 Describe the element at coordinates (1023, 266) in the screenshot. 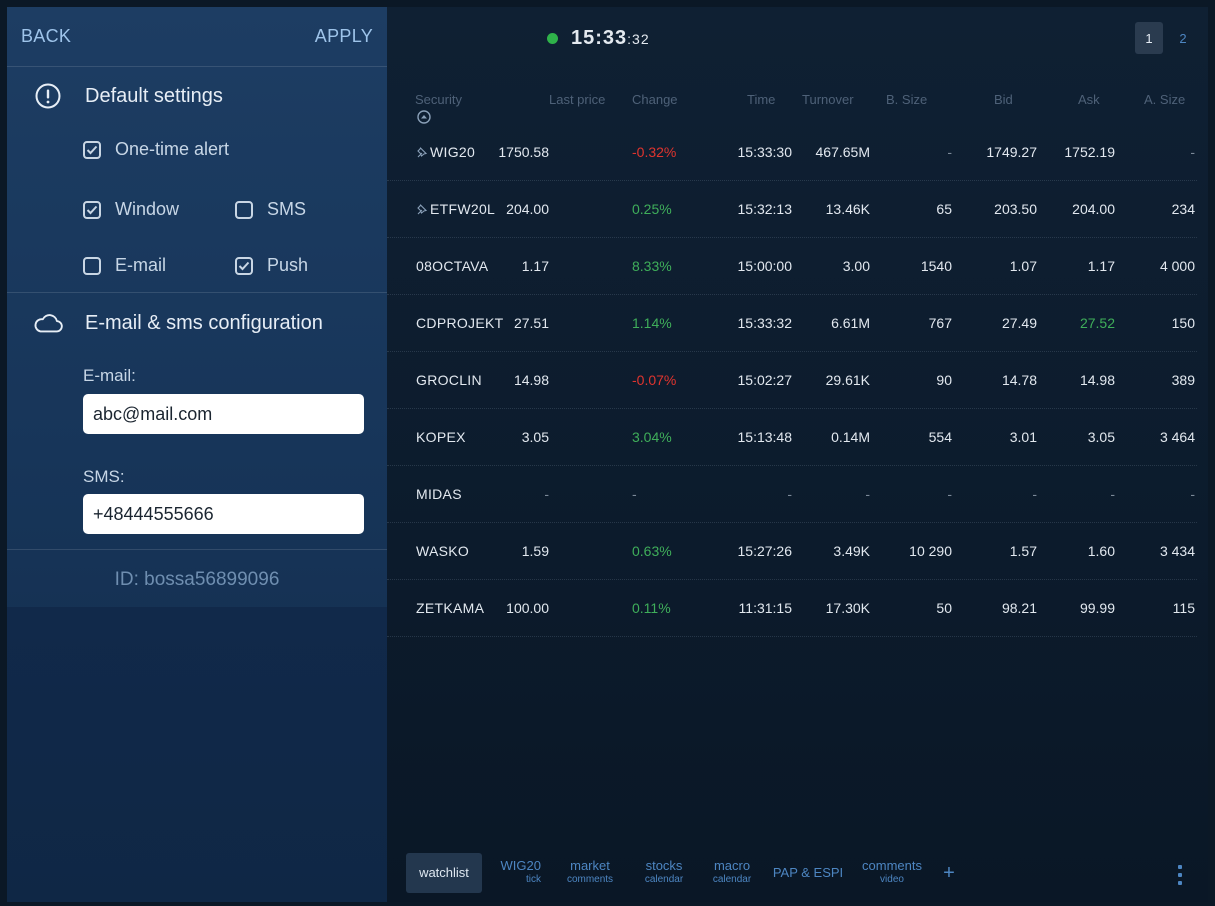

I see `cell-bid: 1.07` at that location.